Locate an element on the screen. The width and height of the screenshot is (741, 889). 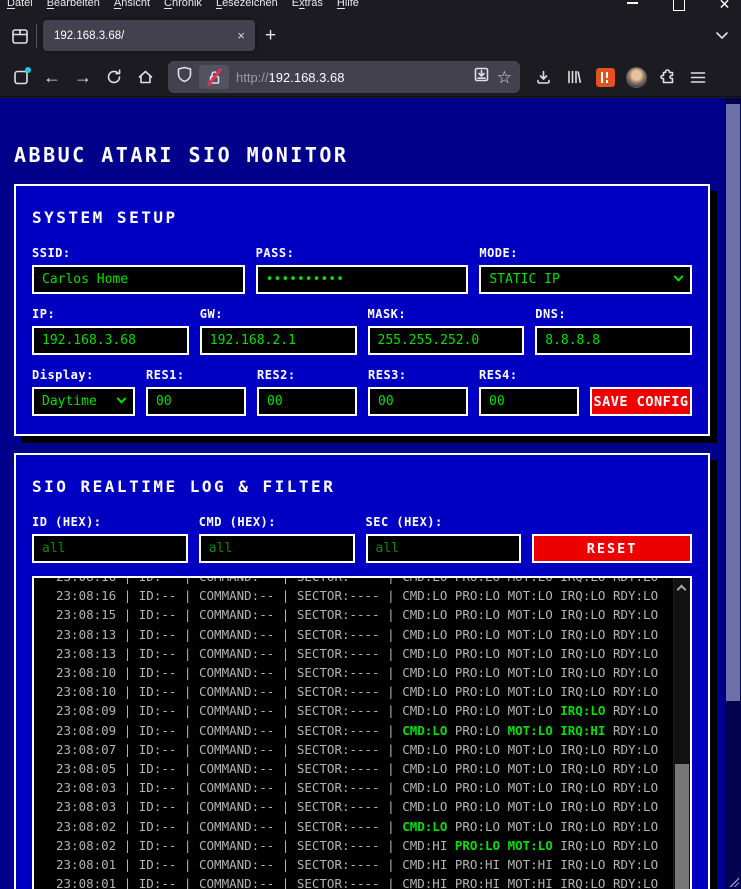
downloads-icon is located at coordinates (543, 77).